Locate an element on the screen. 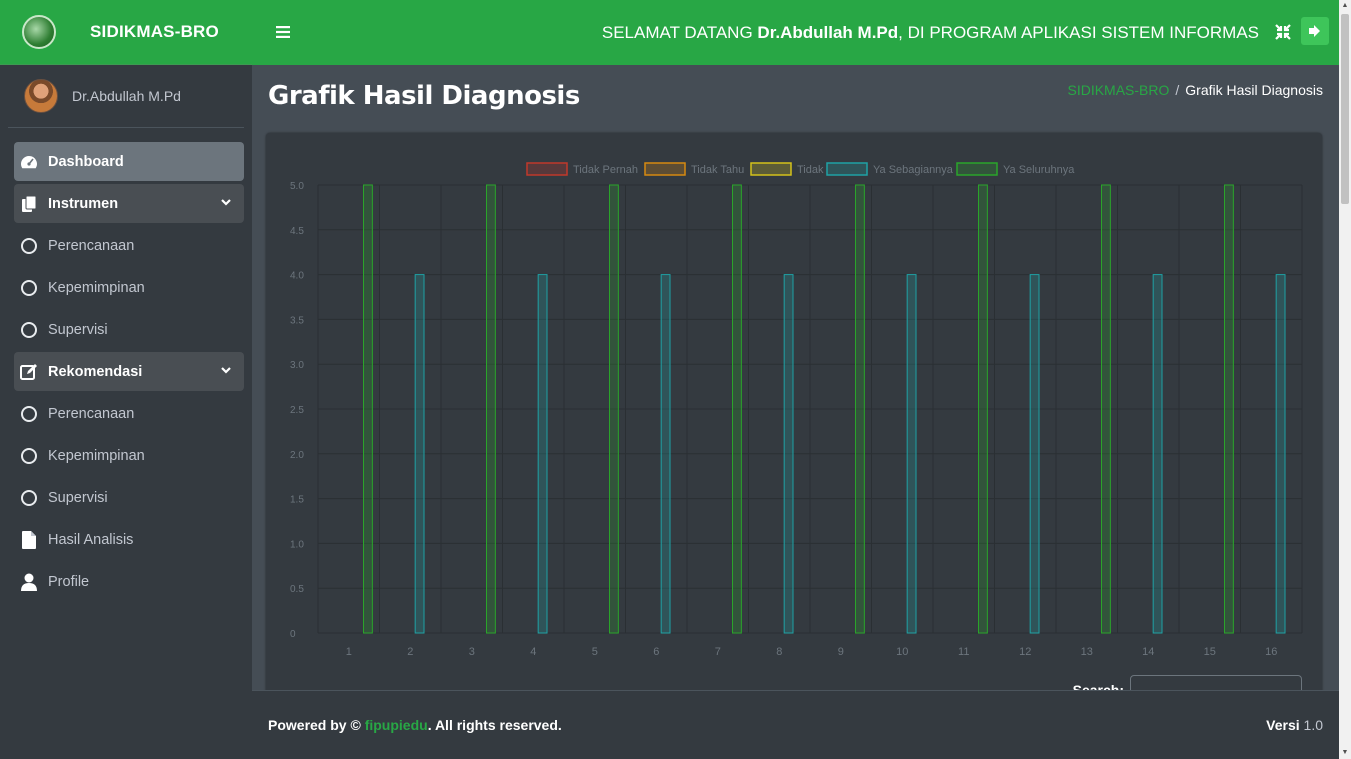  x-tick-label: 10 is located at coordinates (902, 652).